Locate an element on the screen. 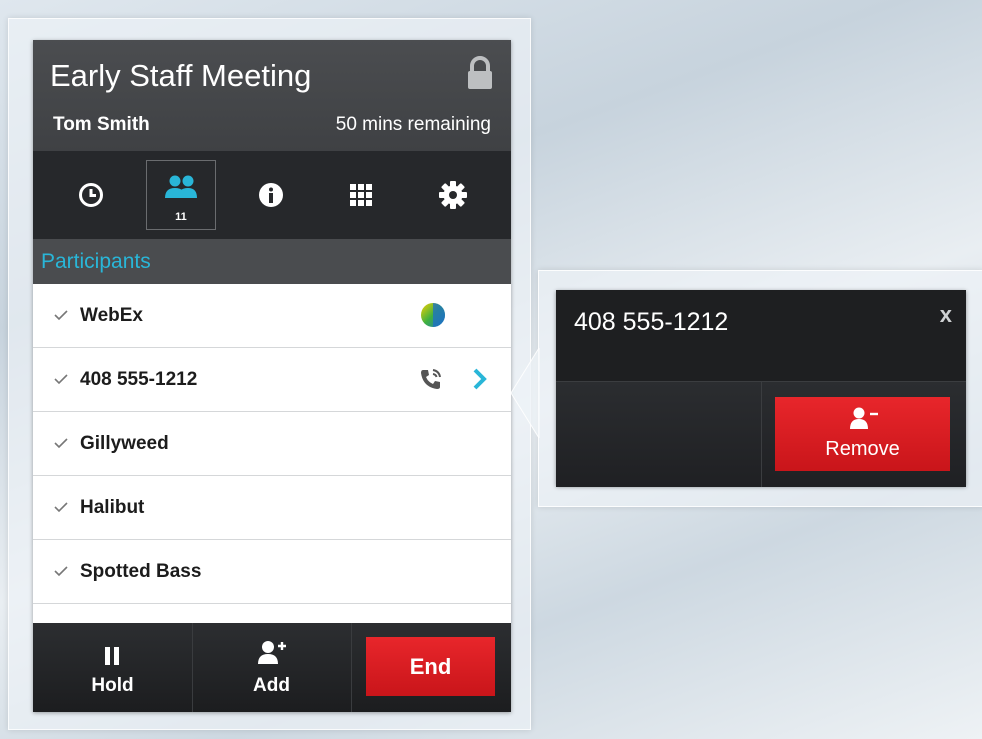 The image size is (982, 739). keypad-button is located at coordinates (361, 195).